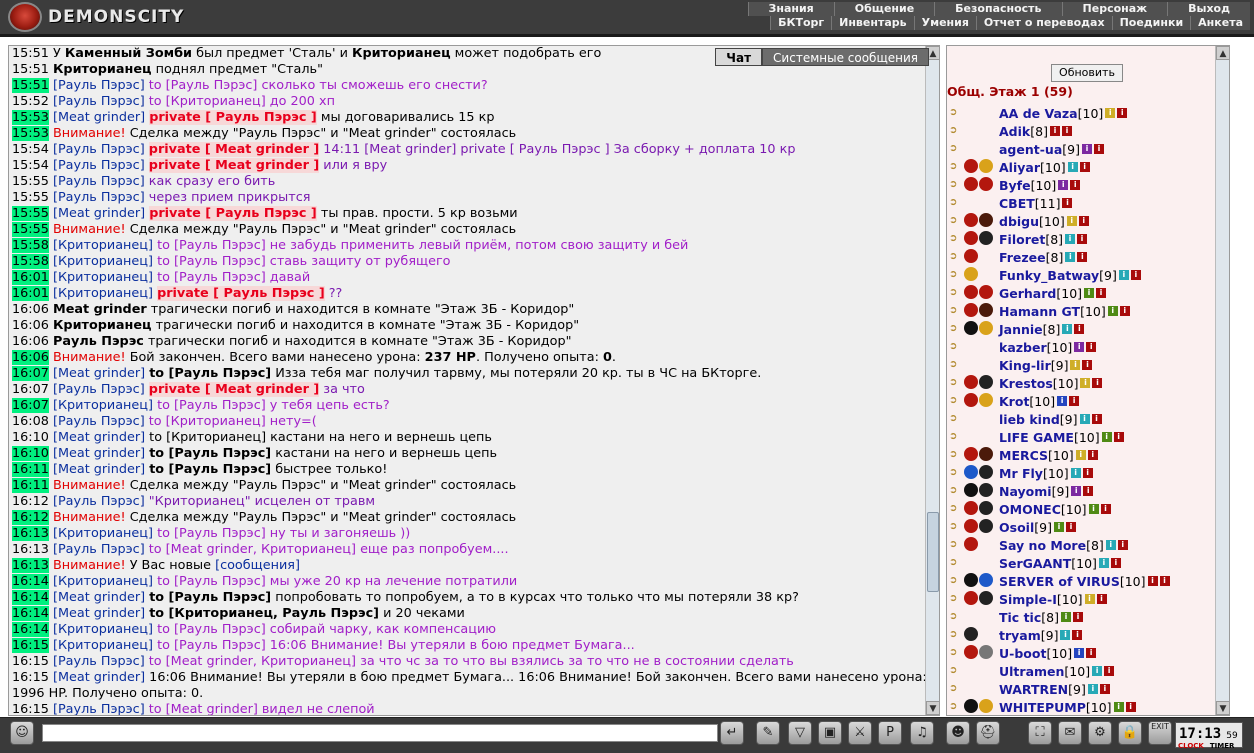 Image resolution: width=1254 pixels, height=753 pixels. I want to click on fight-icon: ⚔, so click(860, 733).